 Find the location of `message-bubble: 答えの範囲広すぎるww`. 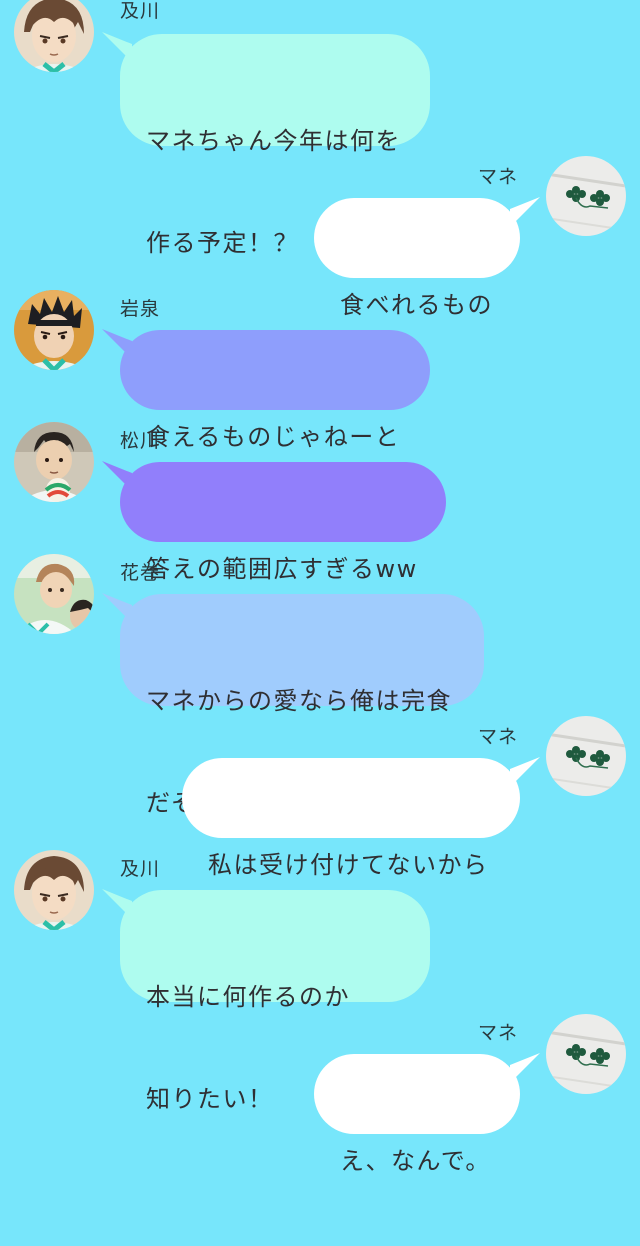

message-bubble: 答えの範囲広すぎるww is located at coordinates (283, 522).